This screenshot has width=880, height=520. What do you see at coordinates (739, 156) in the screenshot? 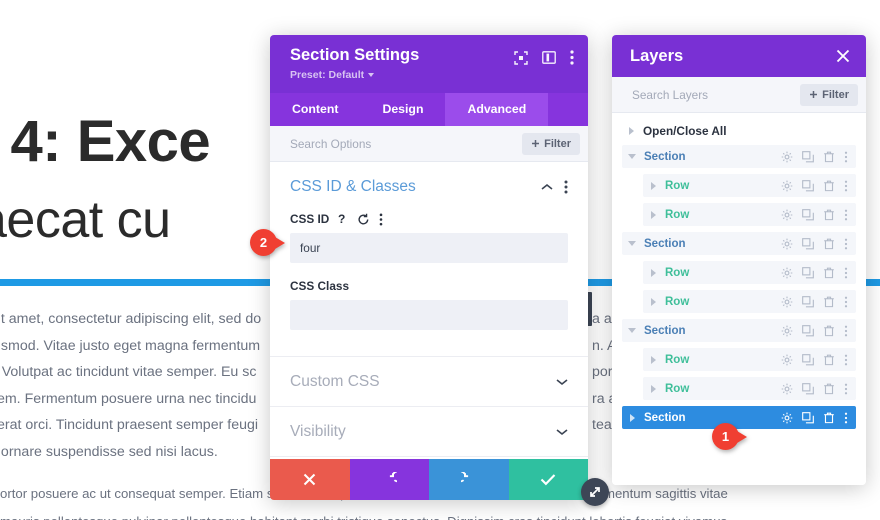
I see `layer-row-section-0: Section` at bounding box center [739, 156].